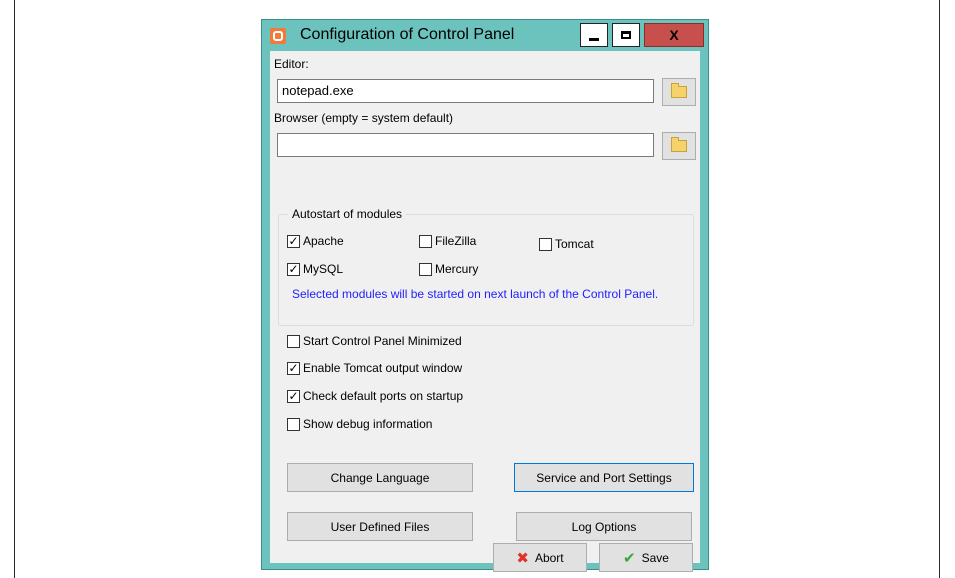  I want to click on button-label: Service and Port Settings, so click(604, 477).